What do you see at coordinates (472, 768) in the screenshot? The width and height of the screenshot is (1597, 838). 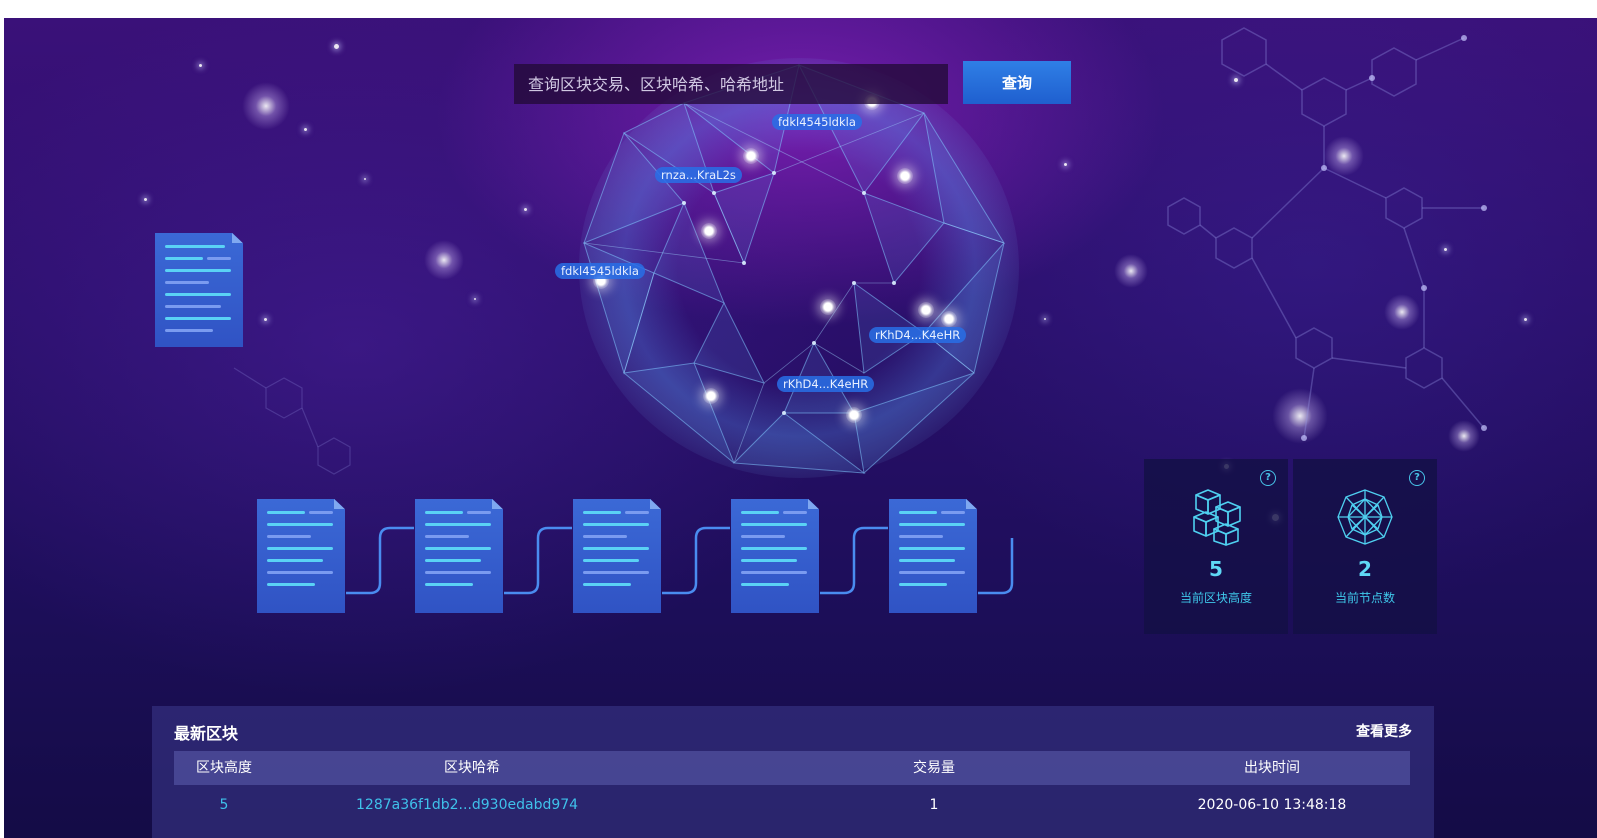 I see `column-header-hash: 区块哈希` at bounding box center [472, 768].